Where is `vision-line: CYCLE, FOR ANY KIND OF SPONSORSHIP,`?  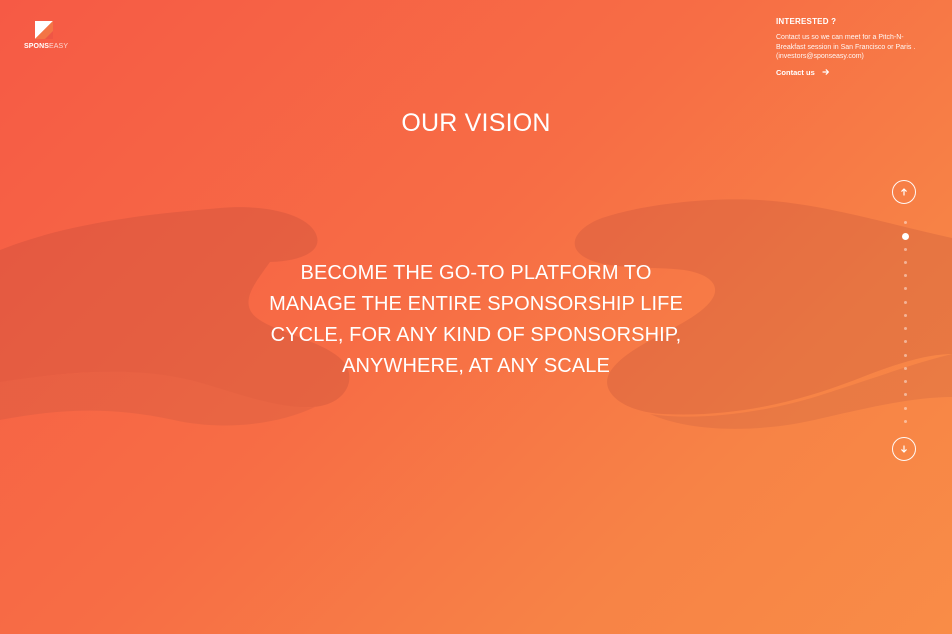 vision-line: CYCLE, FOR ANY KIND OF SPONSORSHIP, is located at coordinates (476, 335).